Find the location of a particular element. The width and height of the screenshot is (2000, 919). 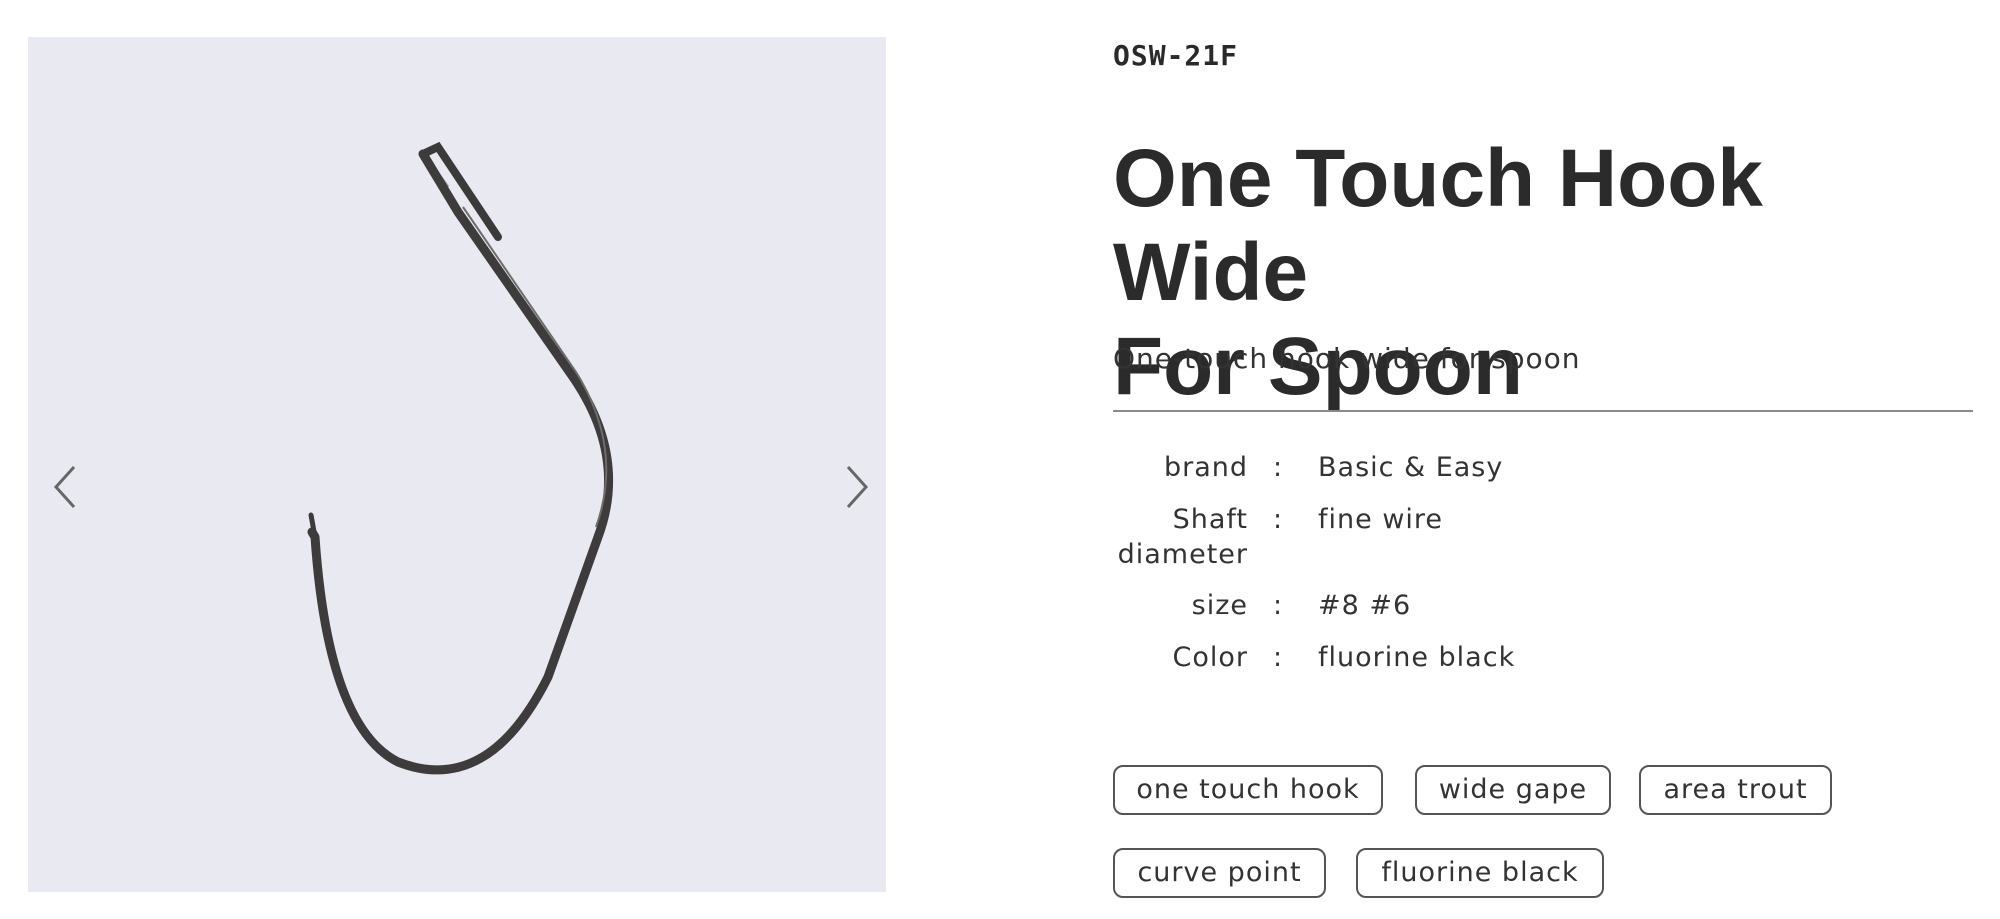

divider is located at coordinates (1543, 411).